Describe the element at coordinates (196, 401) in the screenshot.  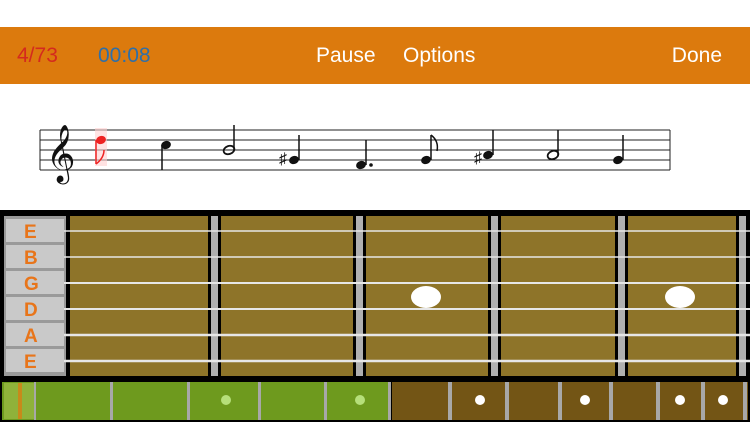
I see `visible-region` at that location.